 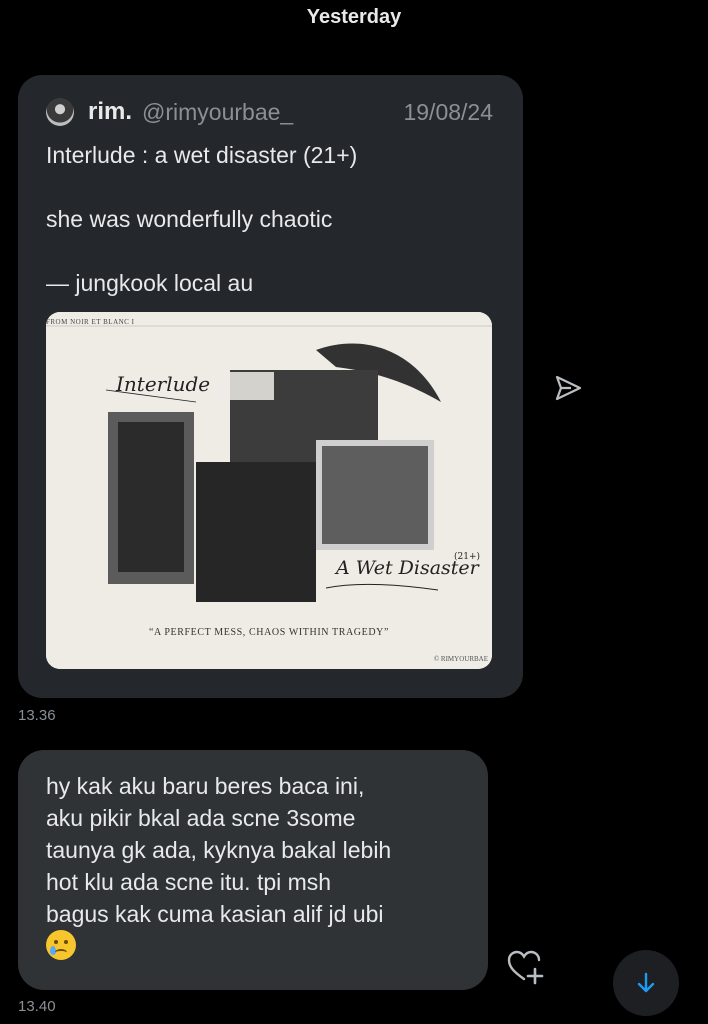 What do you see at coordinates (460, 659) in the screenshot?
I see `media-credit: © RIMYOURBAE` at bounding box center [460, 659].